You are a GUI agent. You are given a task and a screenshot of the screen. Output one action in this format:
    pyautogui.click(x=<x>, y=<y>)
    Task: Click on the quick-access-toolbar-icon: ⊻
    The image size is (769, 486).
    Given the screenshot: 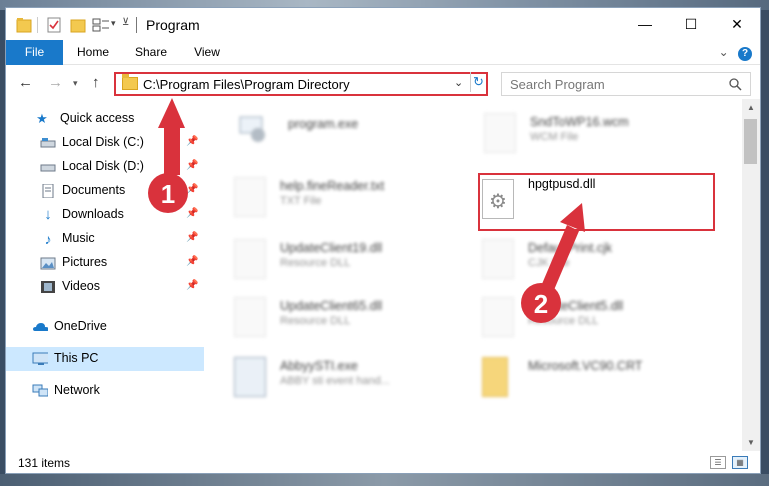 What is the action you would take?
    pyautogui.click(x=125, y=22)
    